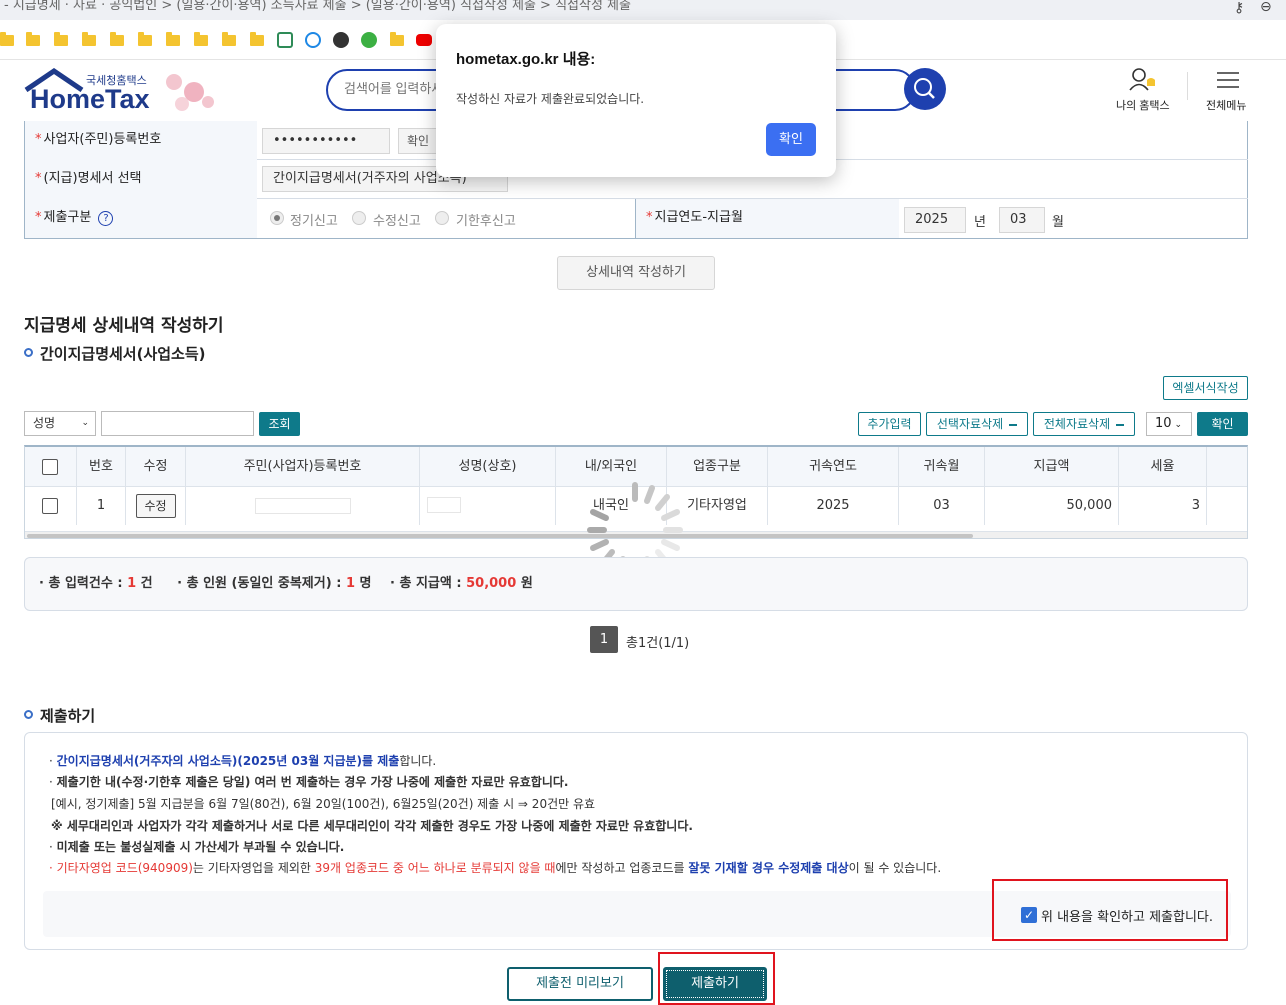  What do you see at coordinates (1222, 424) in the screenshot?
I see `page-size-confirm-button: 확인` at bounding box center [1222, 424].